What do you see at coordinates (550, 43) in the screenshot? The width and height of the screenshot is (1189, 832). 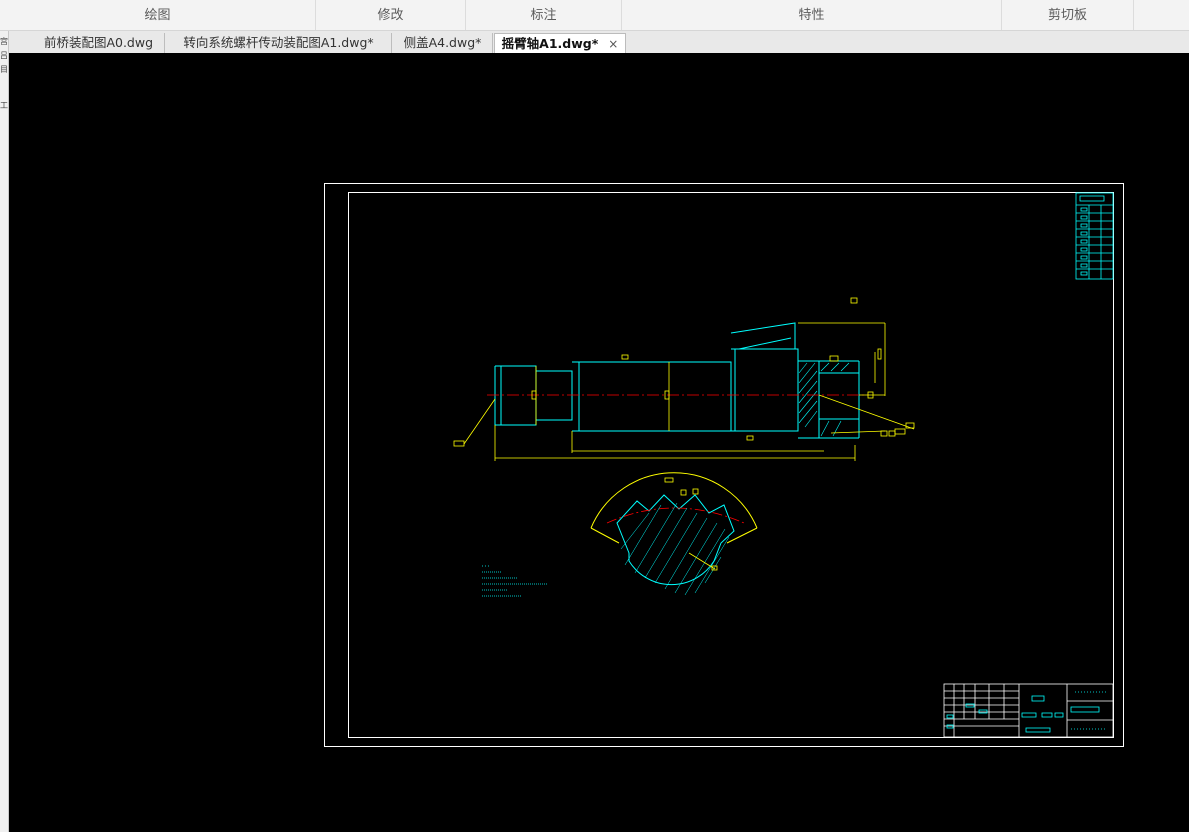 I see `tab-label: 摇臂轴A1.dwg*` at bounding box center [550, 43].